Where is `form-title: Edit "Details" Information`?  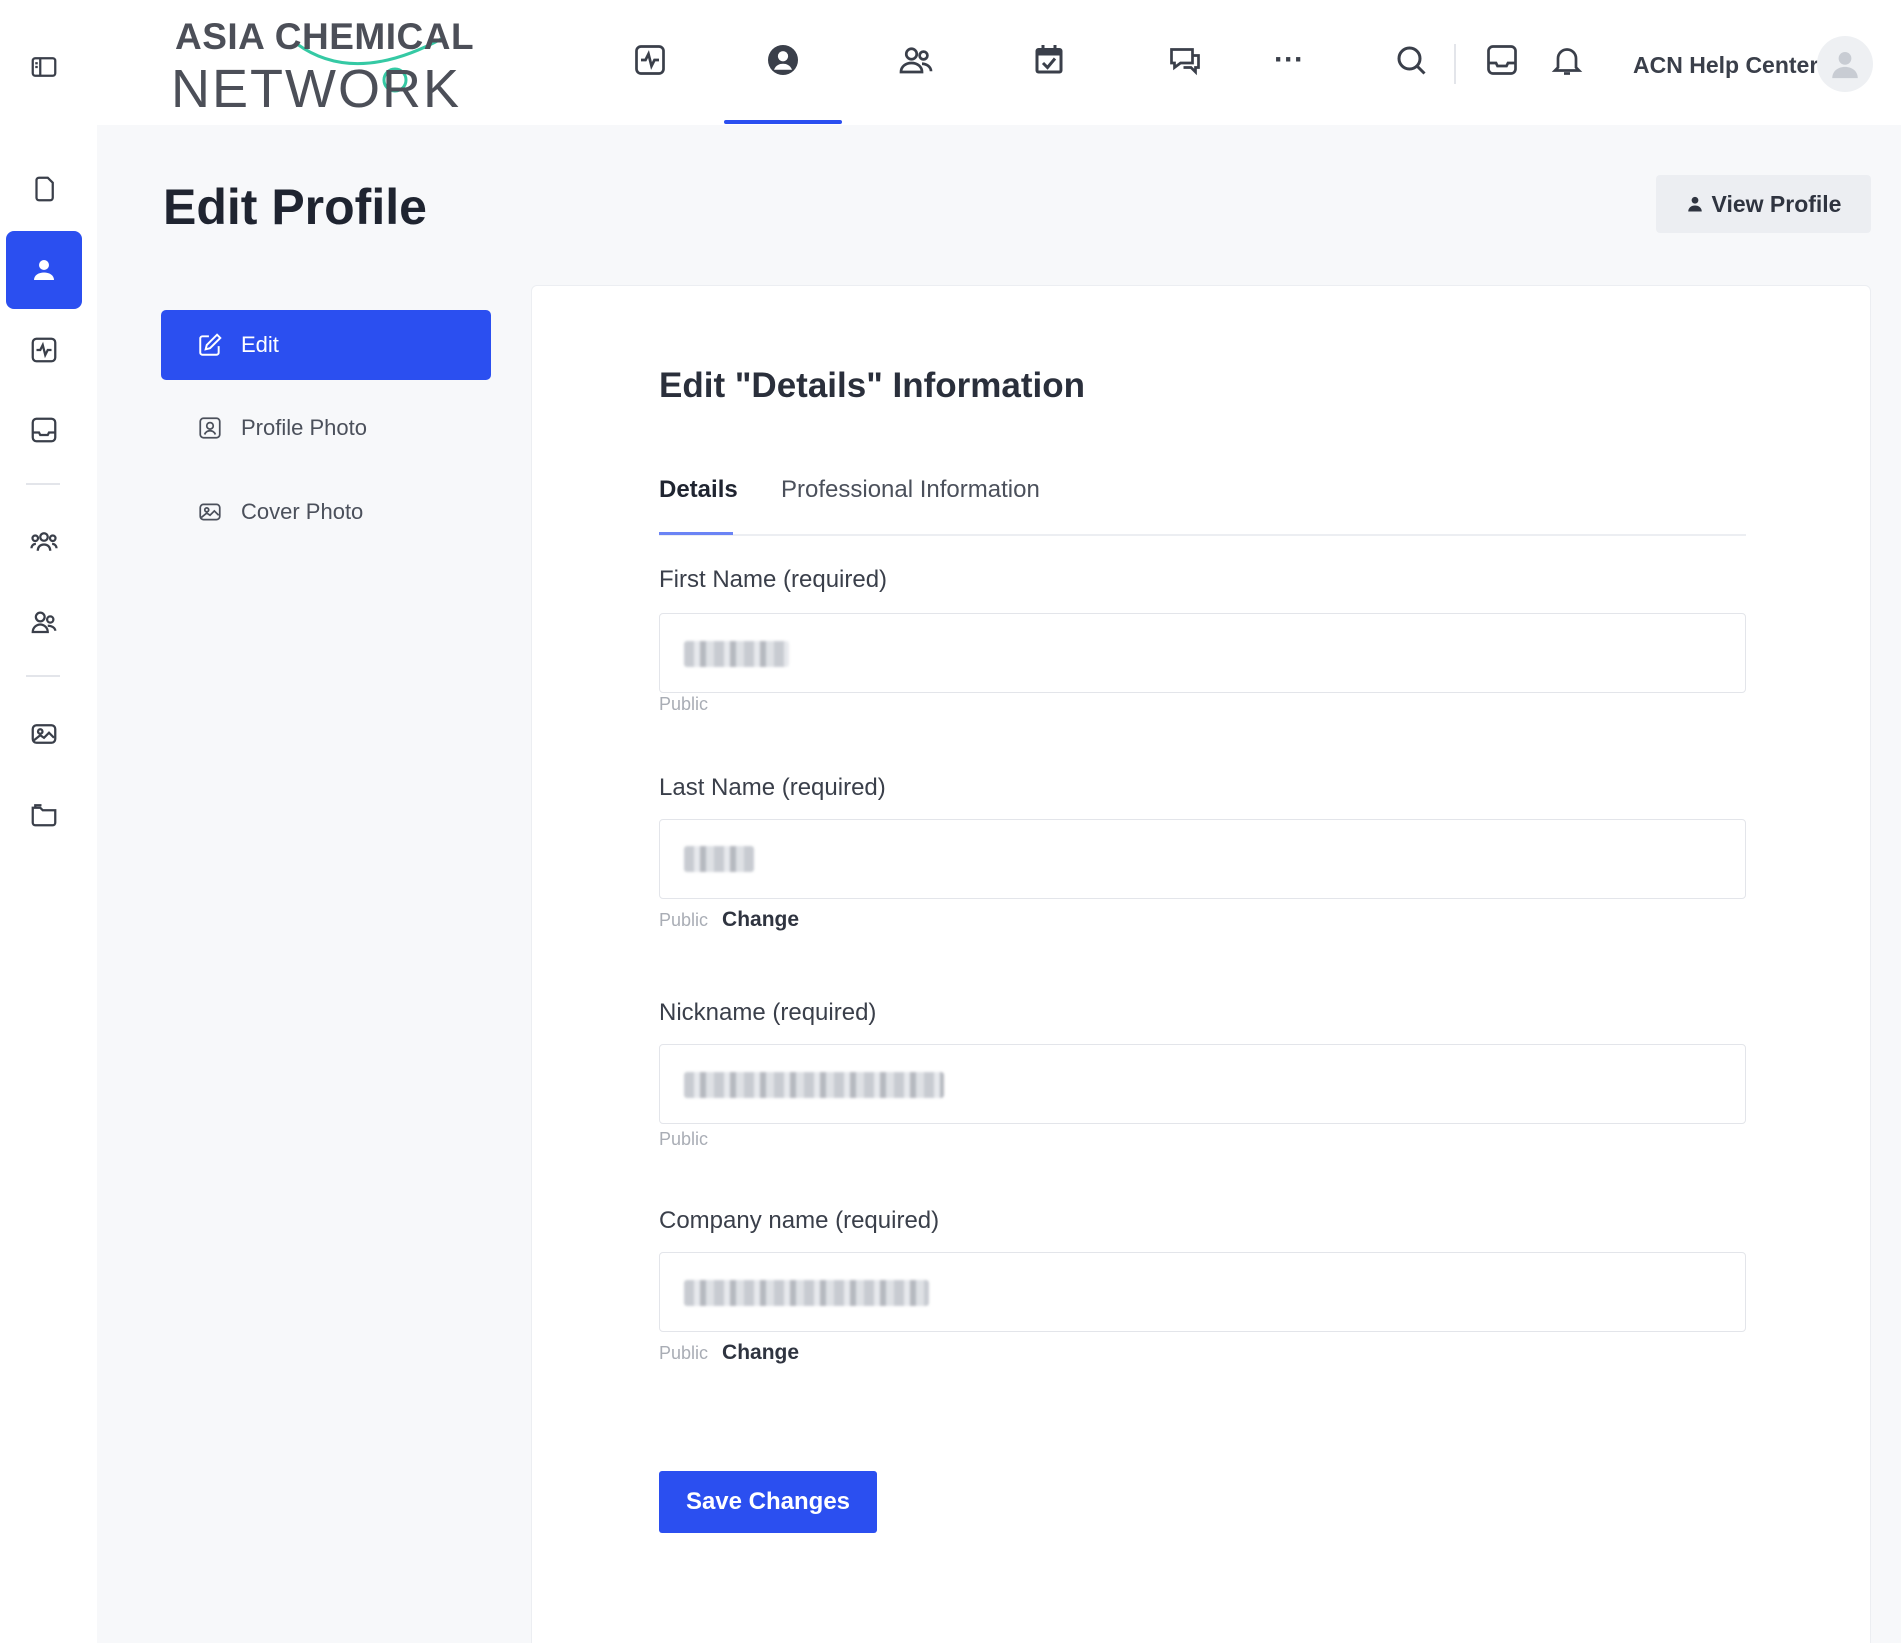 form-title: Edit "Details" Information is located at coordinates (872, 385).